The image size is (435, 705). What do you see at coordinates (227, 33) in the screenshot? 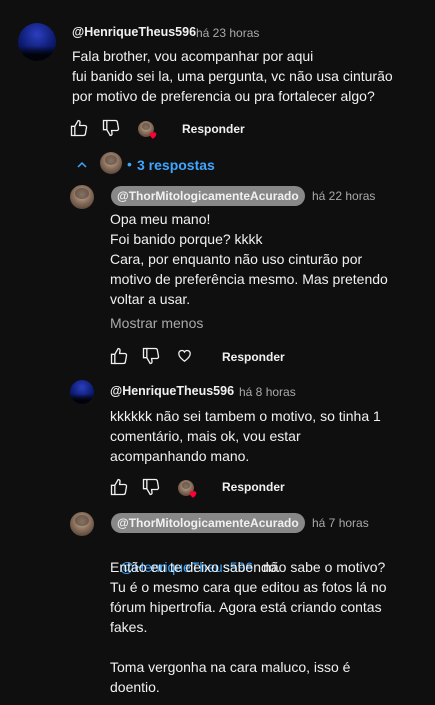
I see `comment-time: há 23 horas` at bounding box center [227, 33].